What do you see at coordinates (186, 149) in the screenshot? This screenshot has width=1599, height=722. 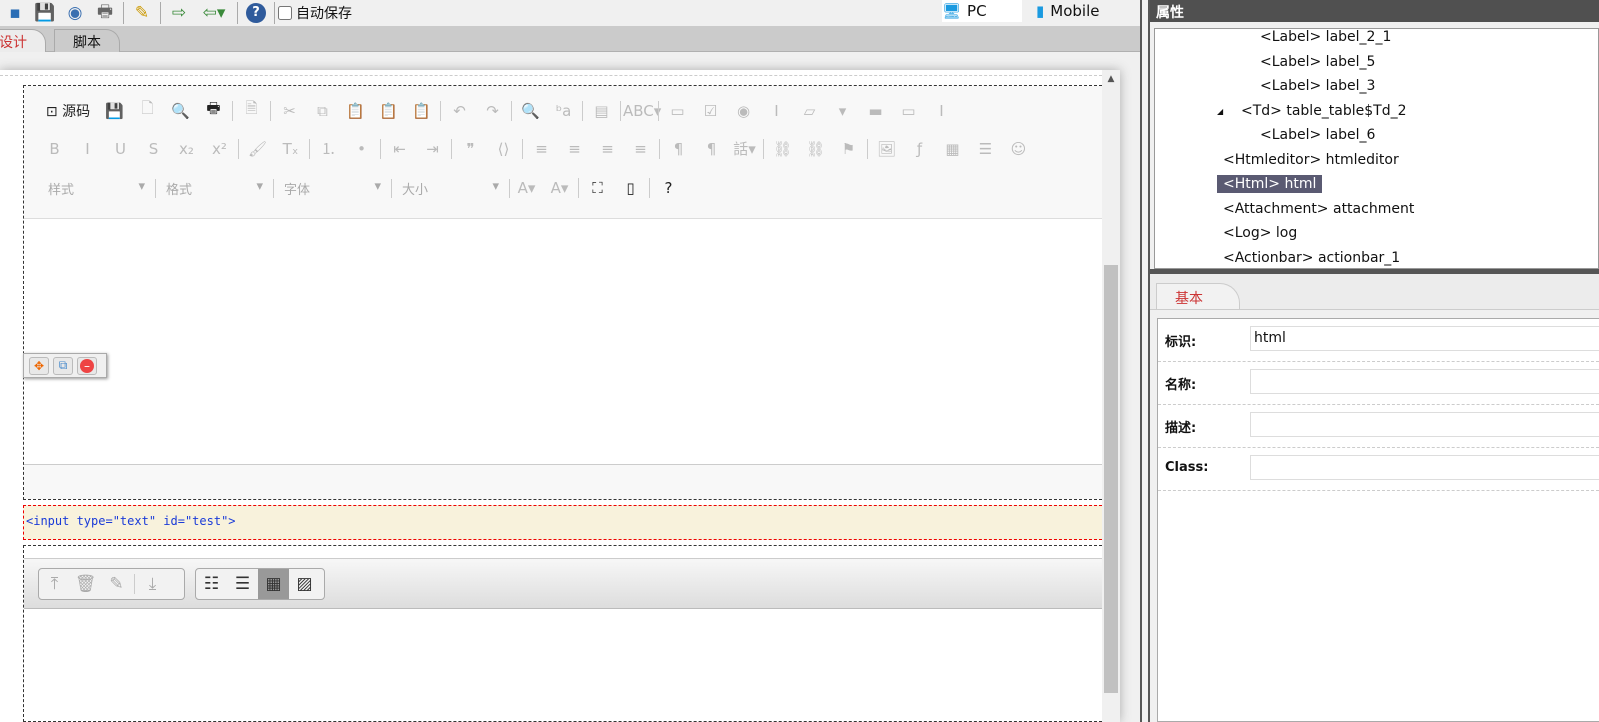 I see `editor-tool-icon: x₂` at bounding box center [186, 149].